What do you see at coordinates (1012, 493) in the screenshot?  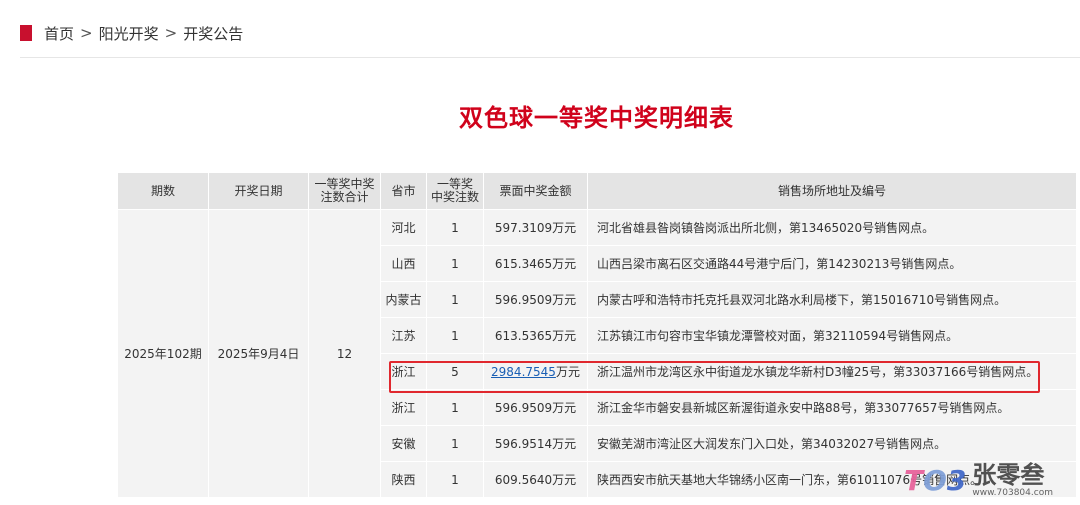 I see `watermark-url: www.703804.com` at bounding box center [1012, 493].